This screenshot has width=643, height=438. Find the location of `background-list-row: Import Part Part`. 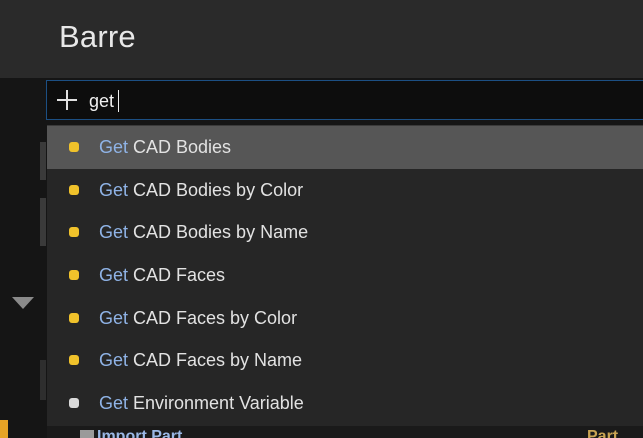

background-list-row: Import Part Part is located at coordinates (345, 432).